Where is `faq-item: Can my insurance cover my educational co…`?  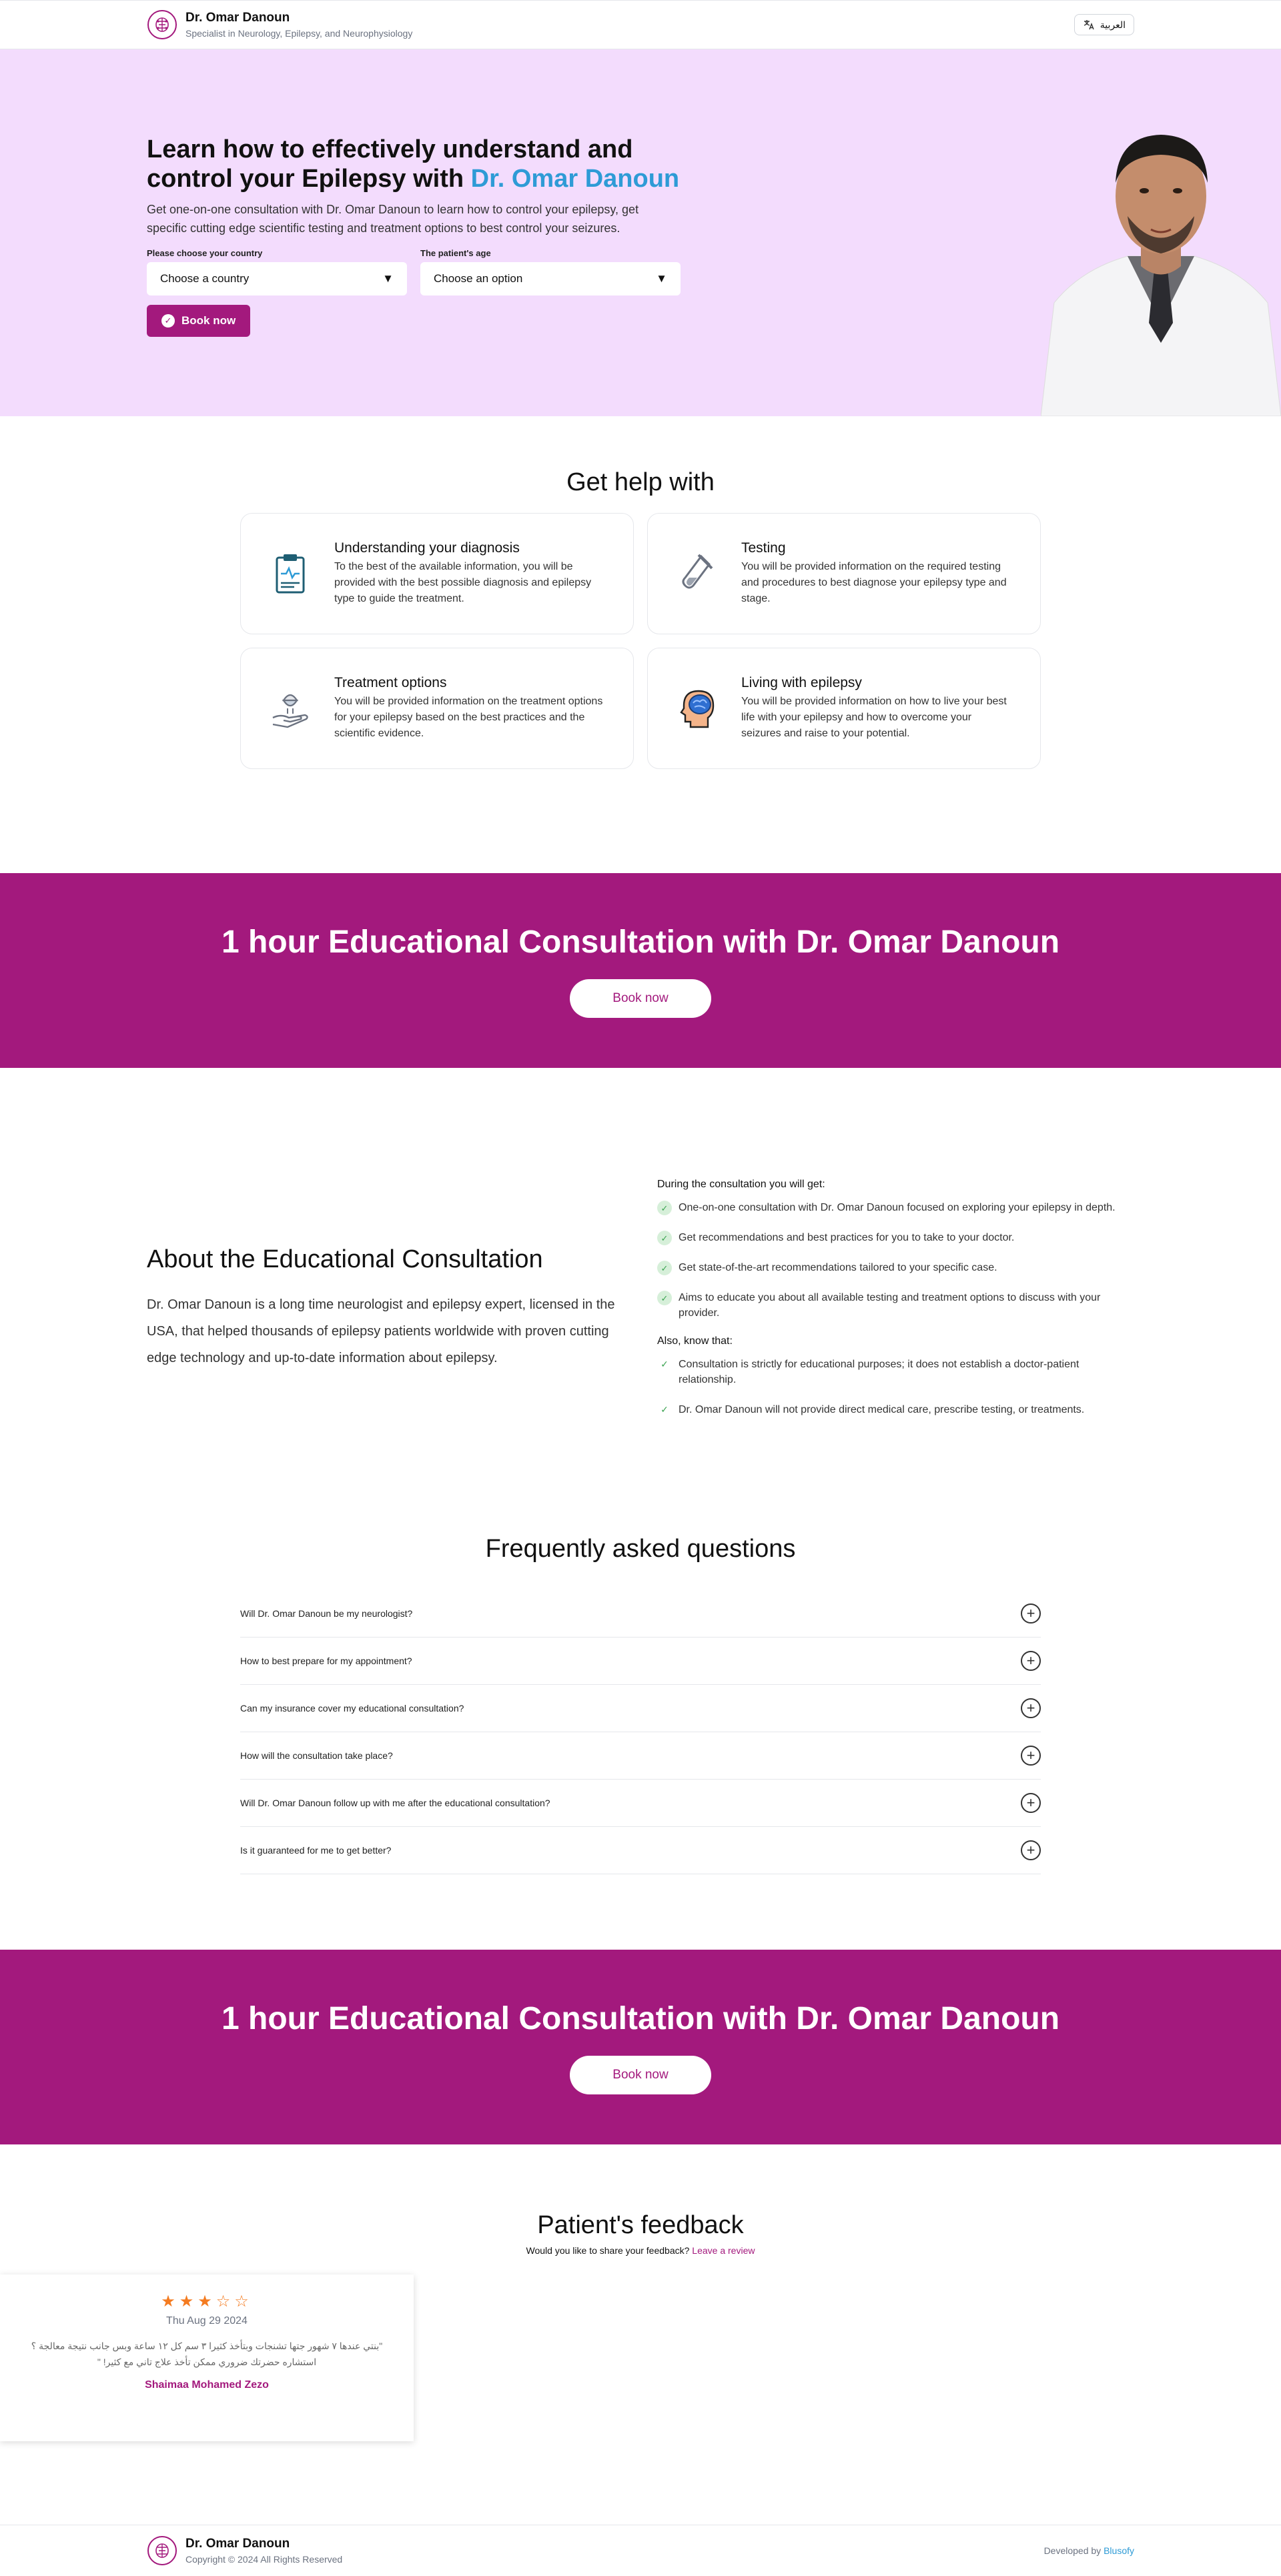 faq-item: Can my insurance cover my educational co… is located at coordinates (641, 1708).